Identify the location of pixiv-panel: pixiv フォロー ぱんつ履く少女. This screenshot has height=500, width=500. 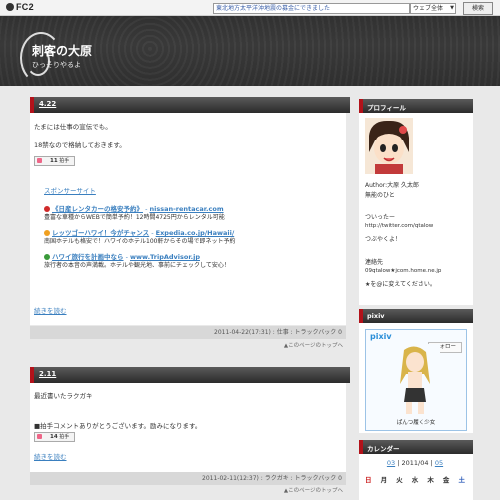
(416, 378).